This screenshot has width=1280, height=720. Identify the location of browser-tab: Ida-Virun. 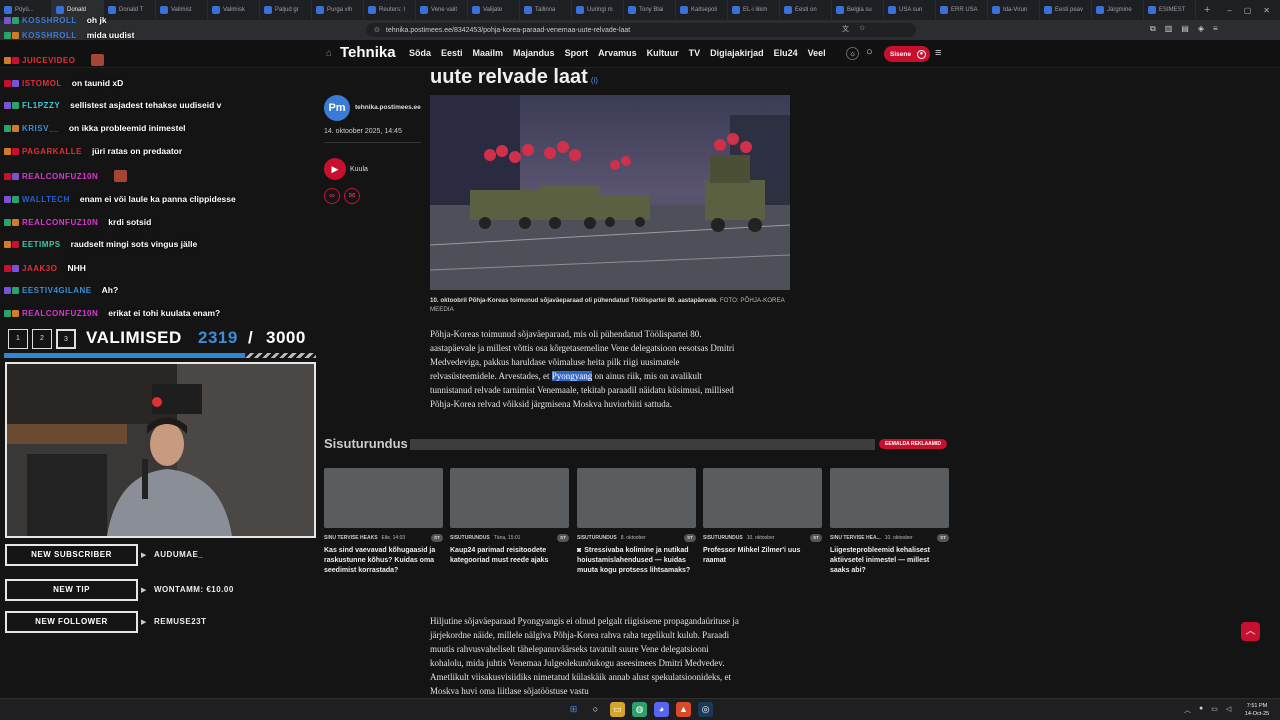
(1014, 10).